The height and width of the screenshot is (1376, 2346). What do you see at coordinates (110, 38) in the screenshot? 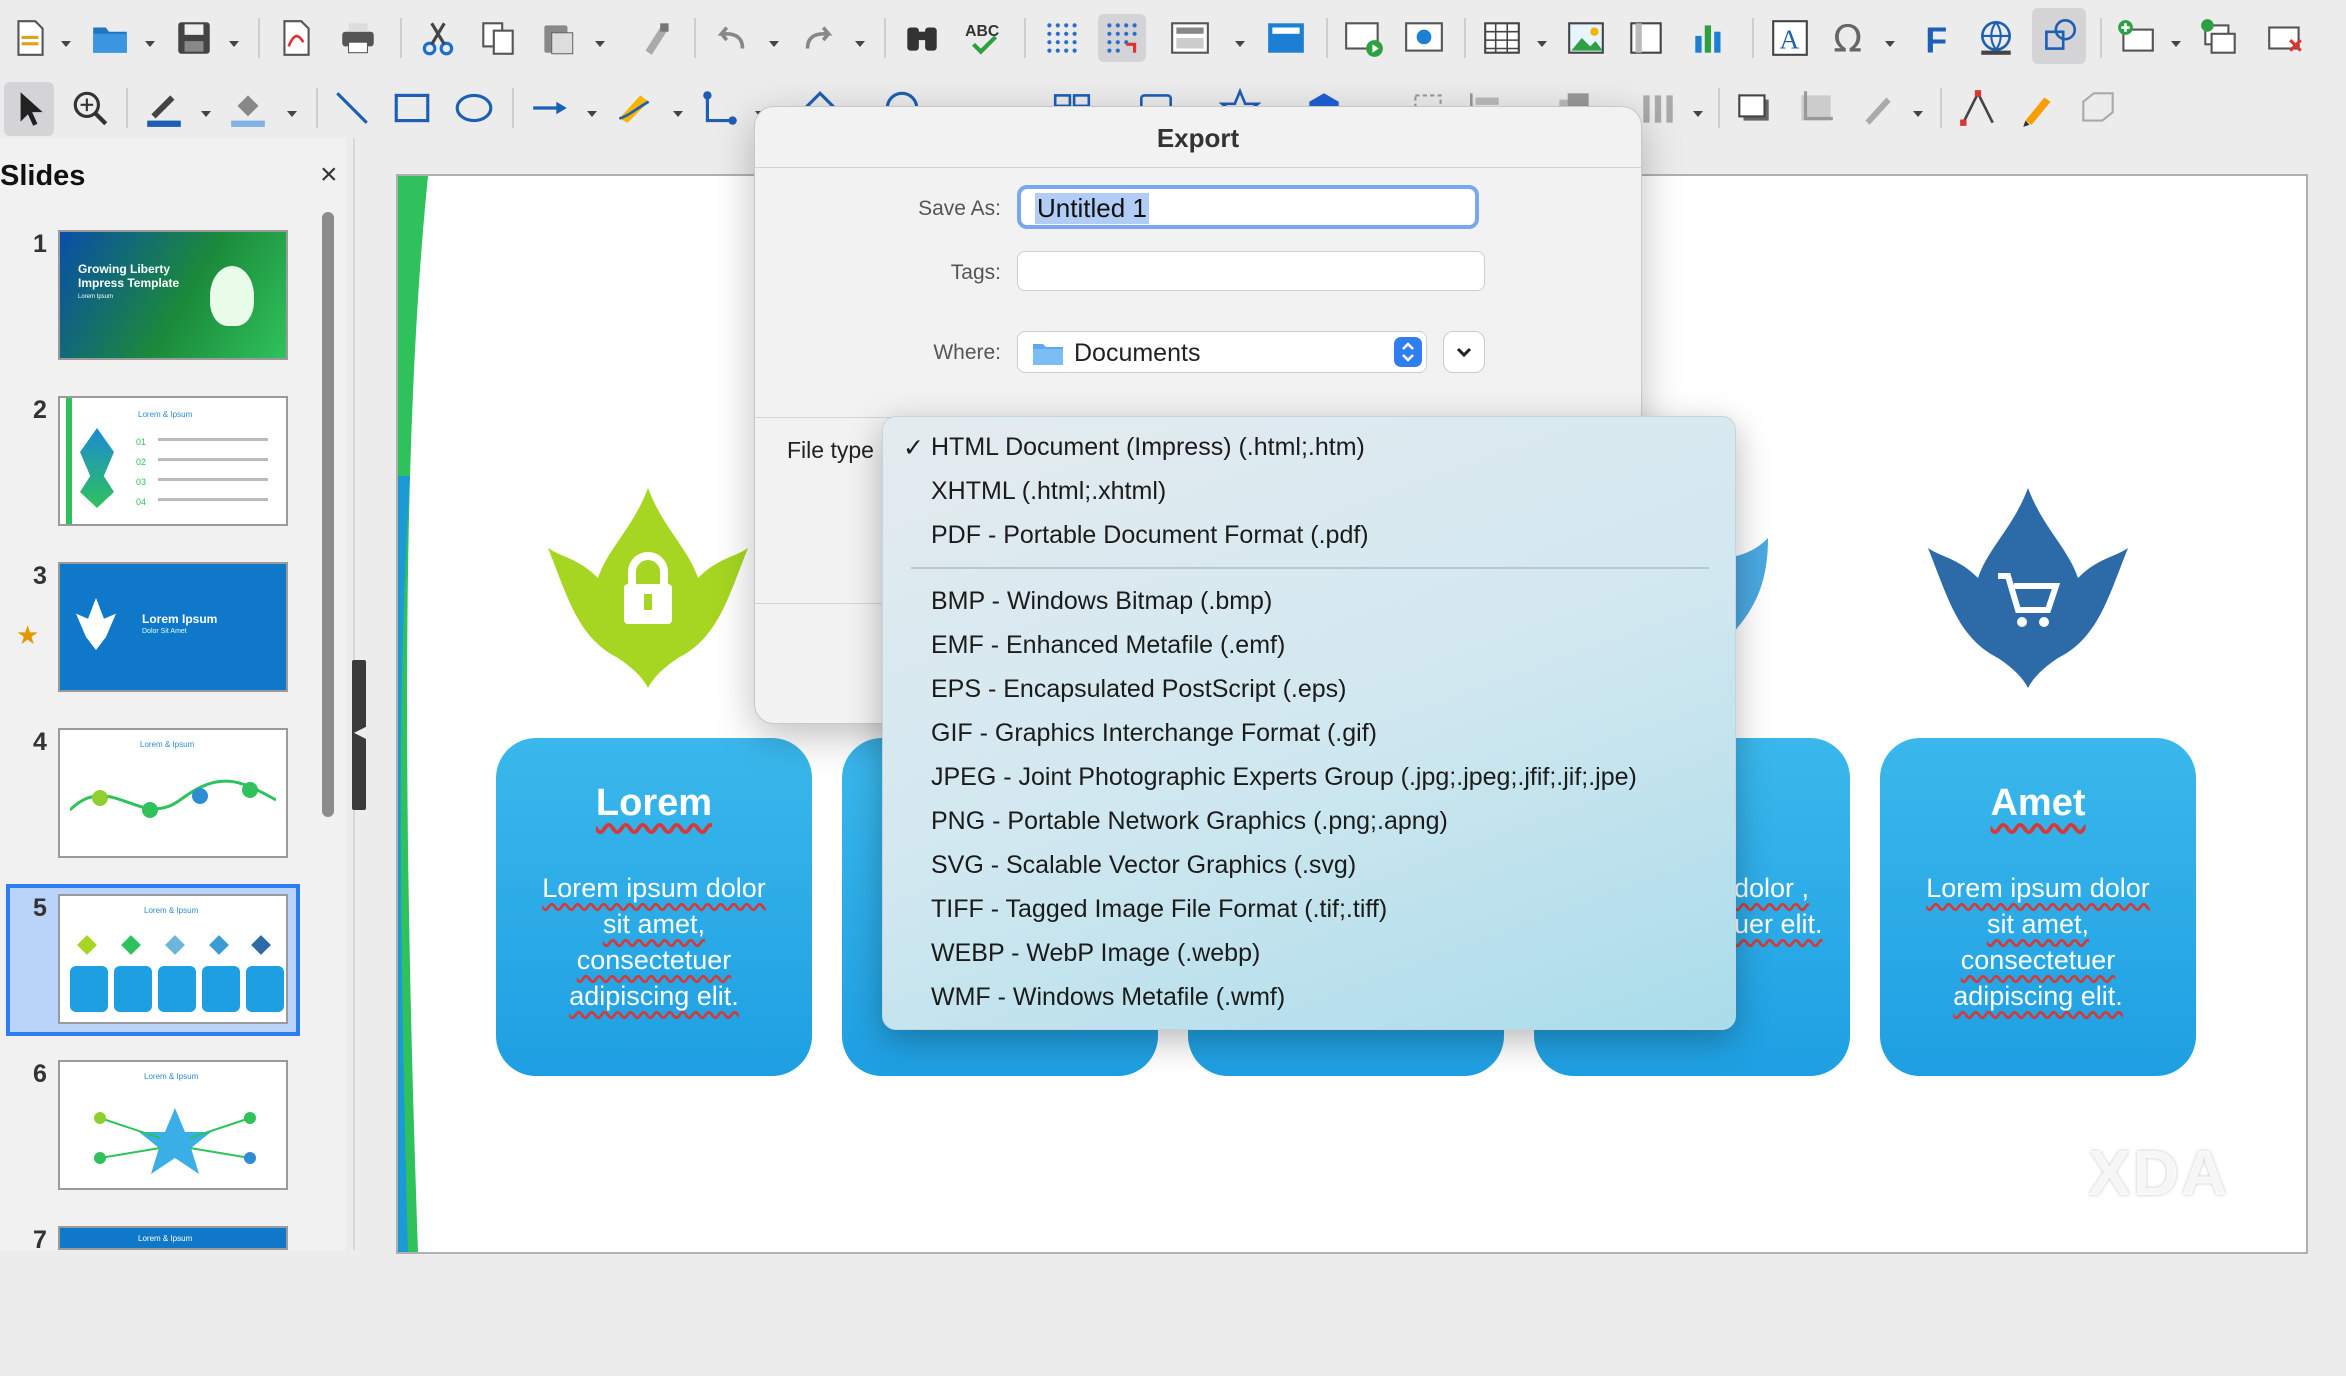
I see `open-folder-icon` at bounding box center [110, 38].